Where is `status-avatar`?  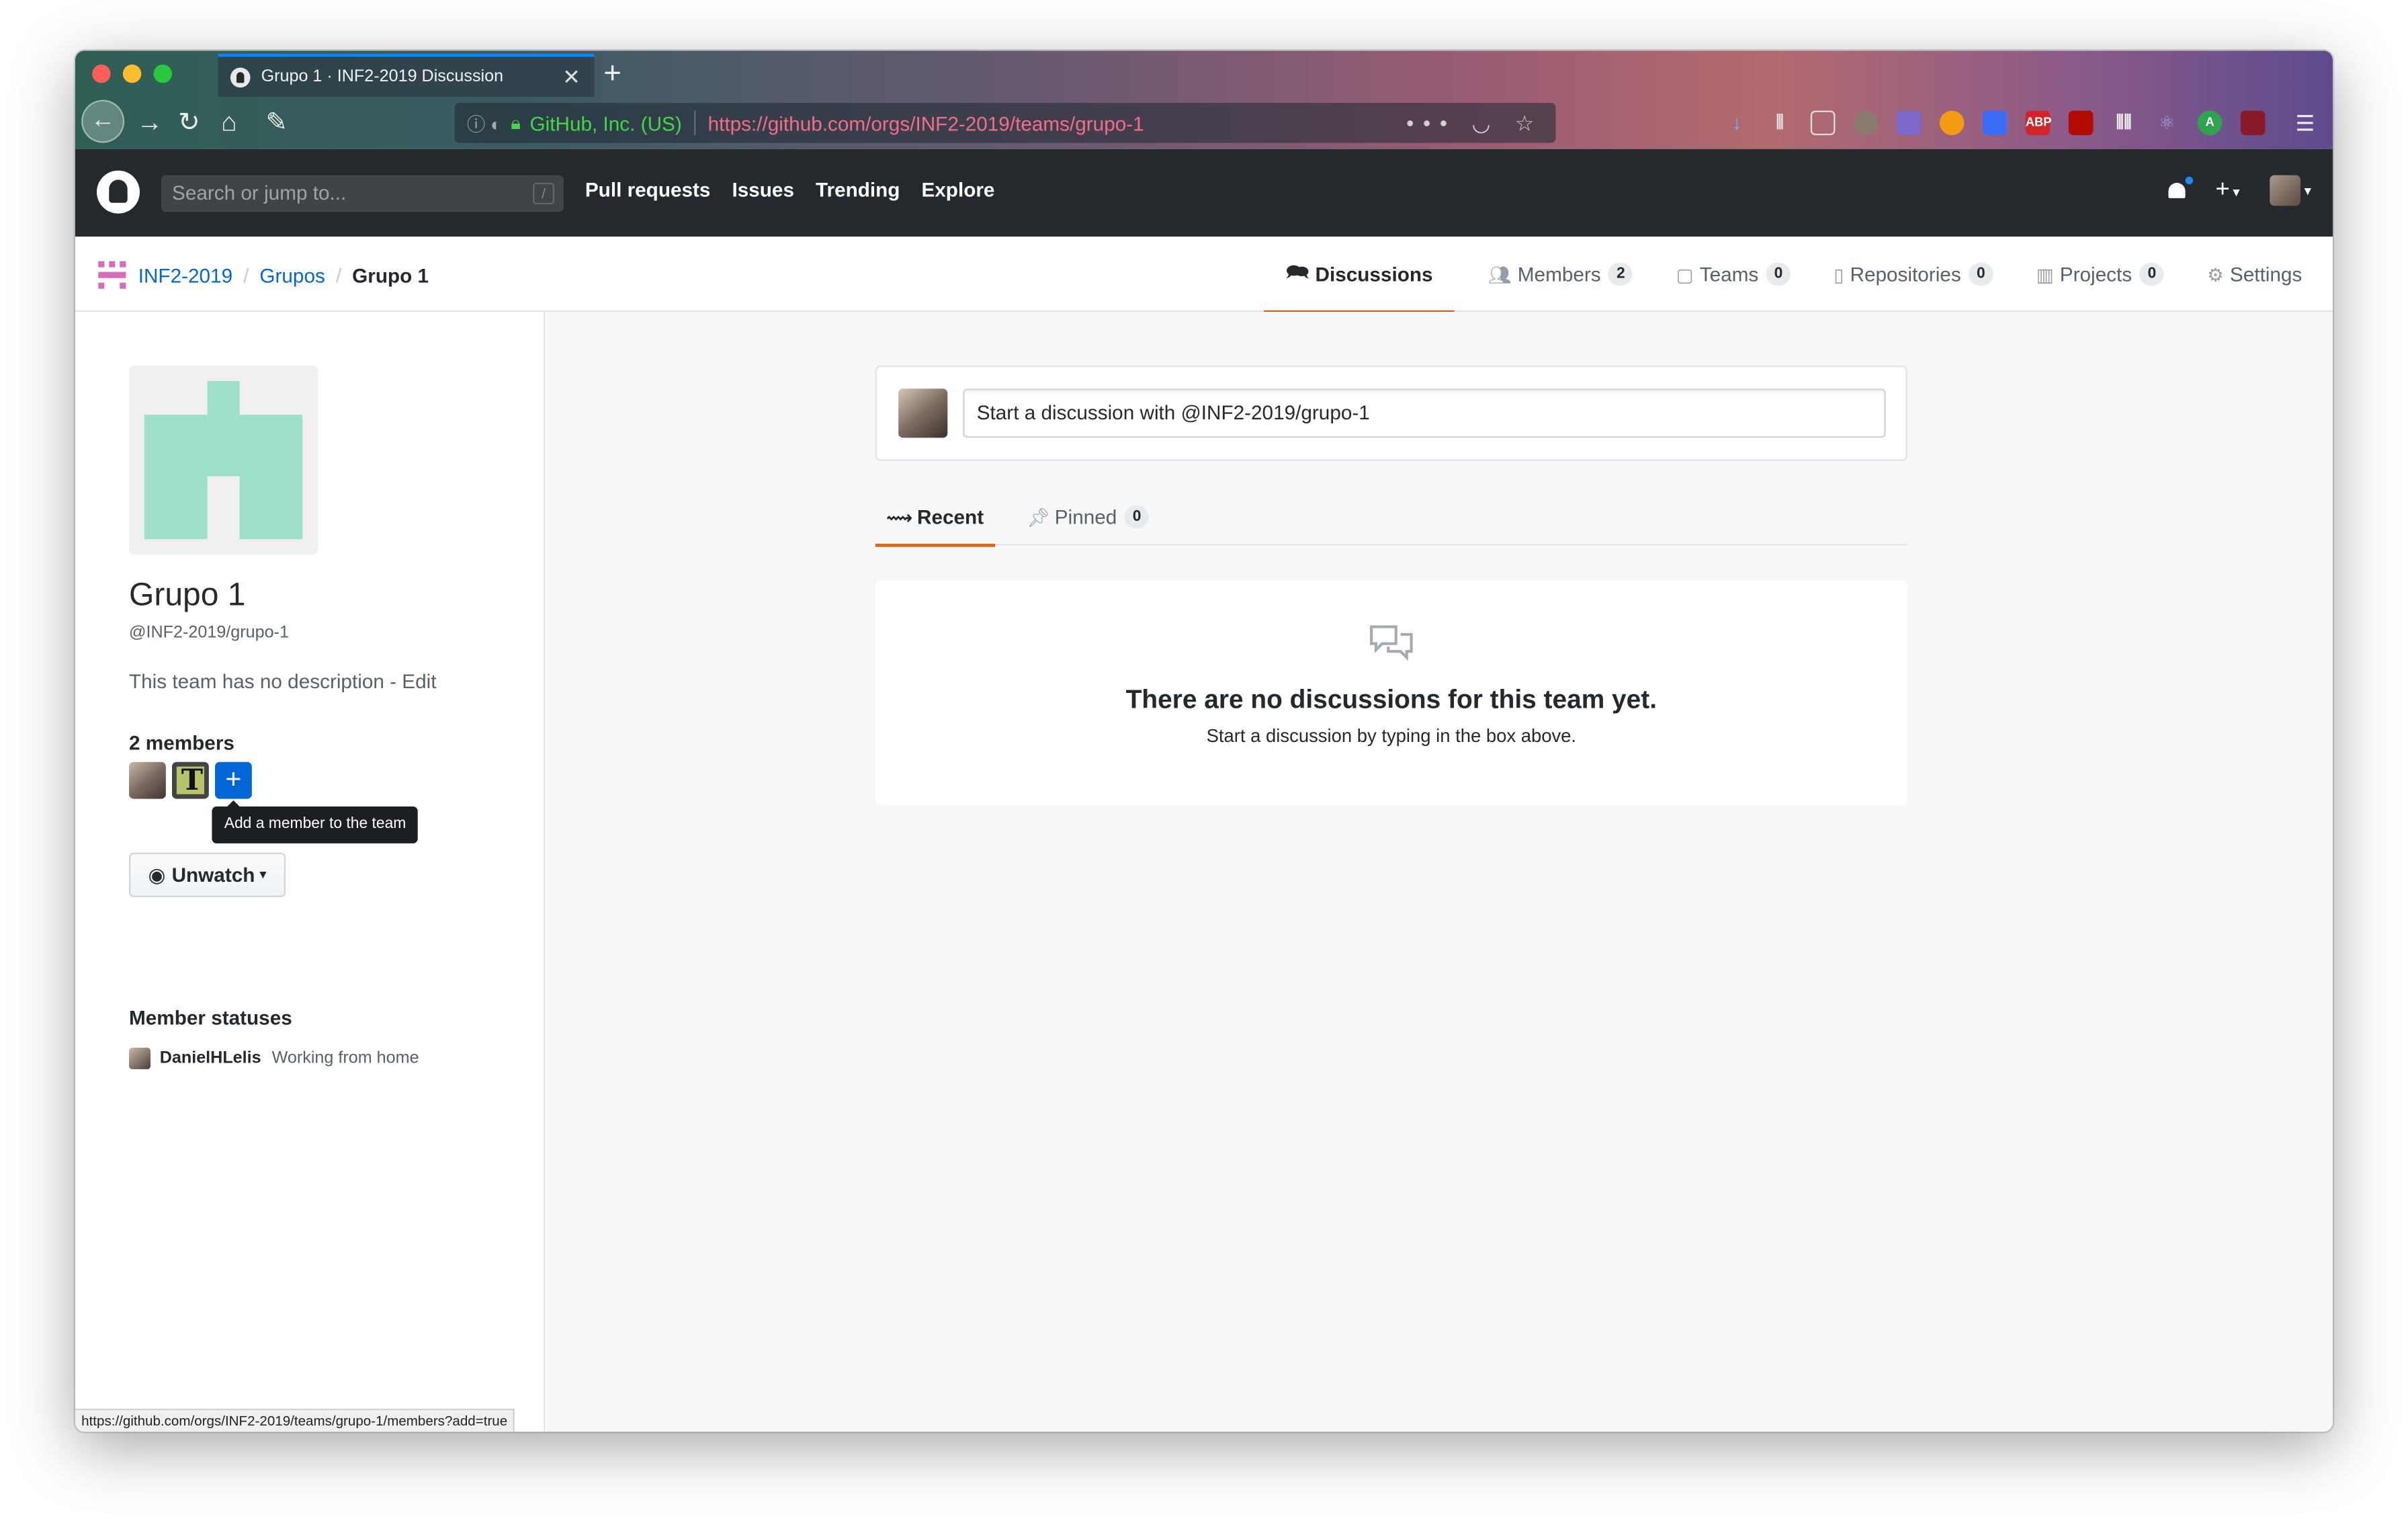
status-avatar is located at coordinates (139, 1058).